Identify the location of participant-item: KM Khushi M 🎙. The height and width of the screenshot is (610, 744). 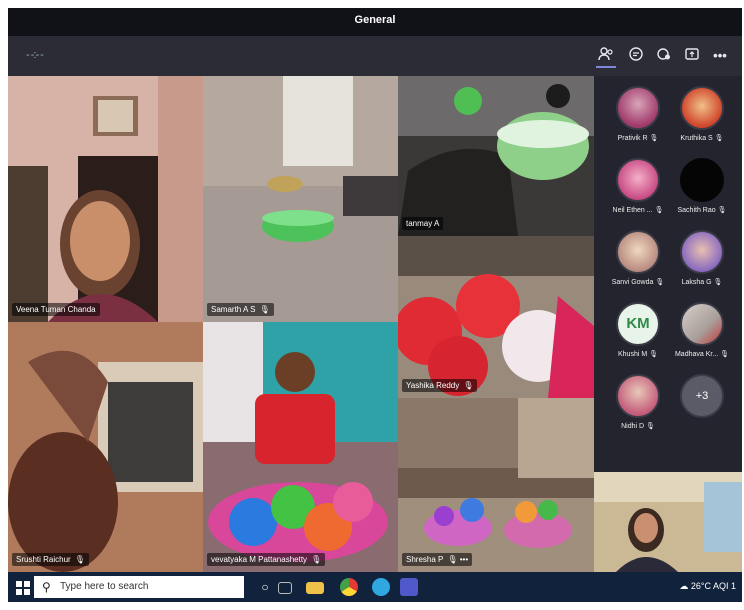
(638, 330).